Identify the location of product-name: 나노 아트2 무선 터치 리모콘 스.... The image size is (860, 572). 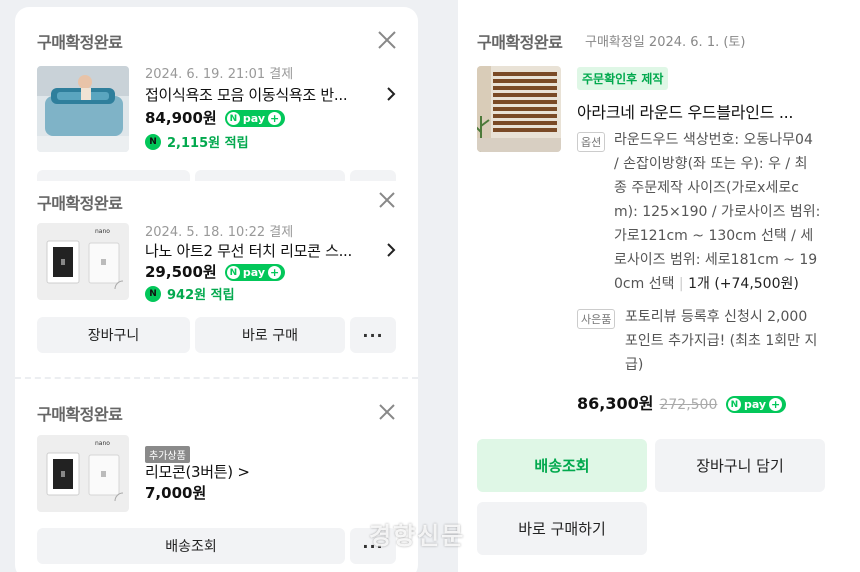
(259, 250).